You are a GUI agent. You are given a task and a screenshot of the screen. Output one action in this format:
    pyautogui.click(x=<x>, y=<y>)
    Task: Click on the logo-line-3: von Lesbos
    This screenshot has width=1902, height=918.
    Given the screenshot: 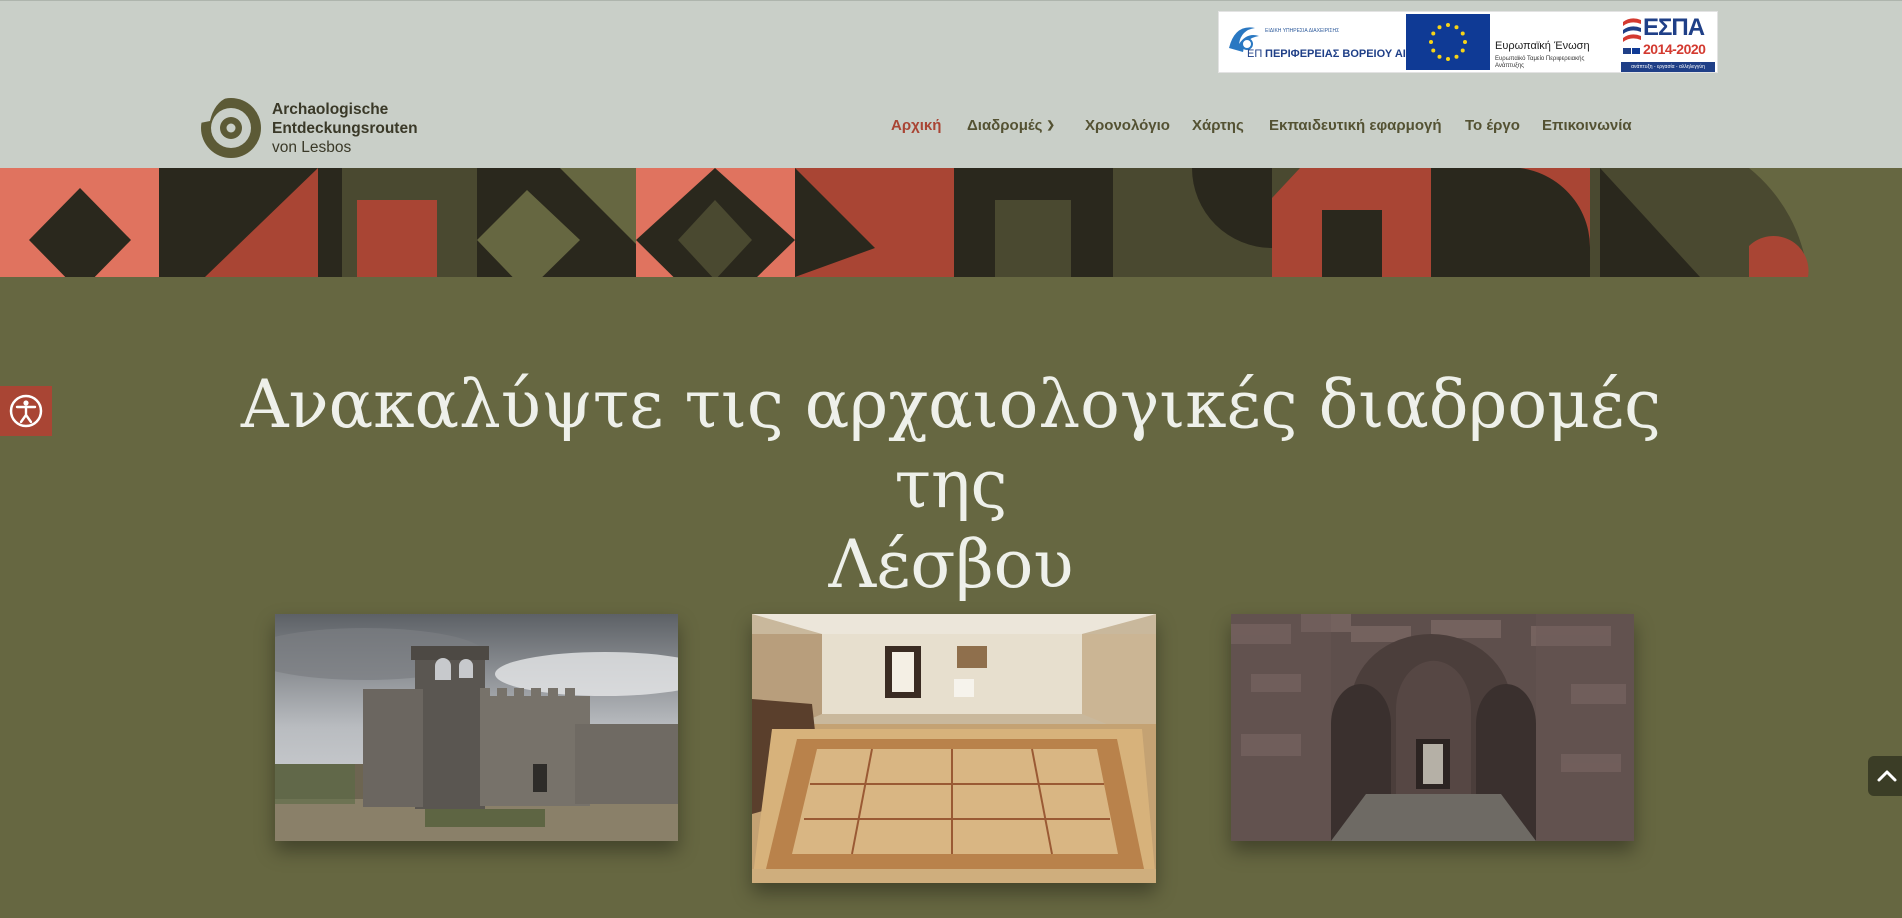 What is the action you would take?
    pyautogui.click(x=312, y=147)
    